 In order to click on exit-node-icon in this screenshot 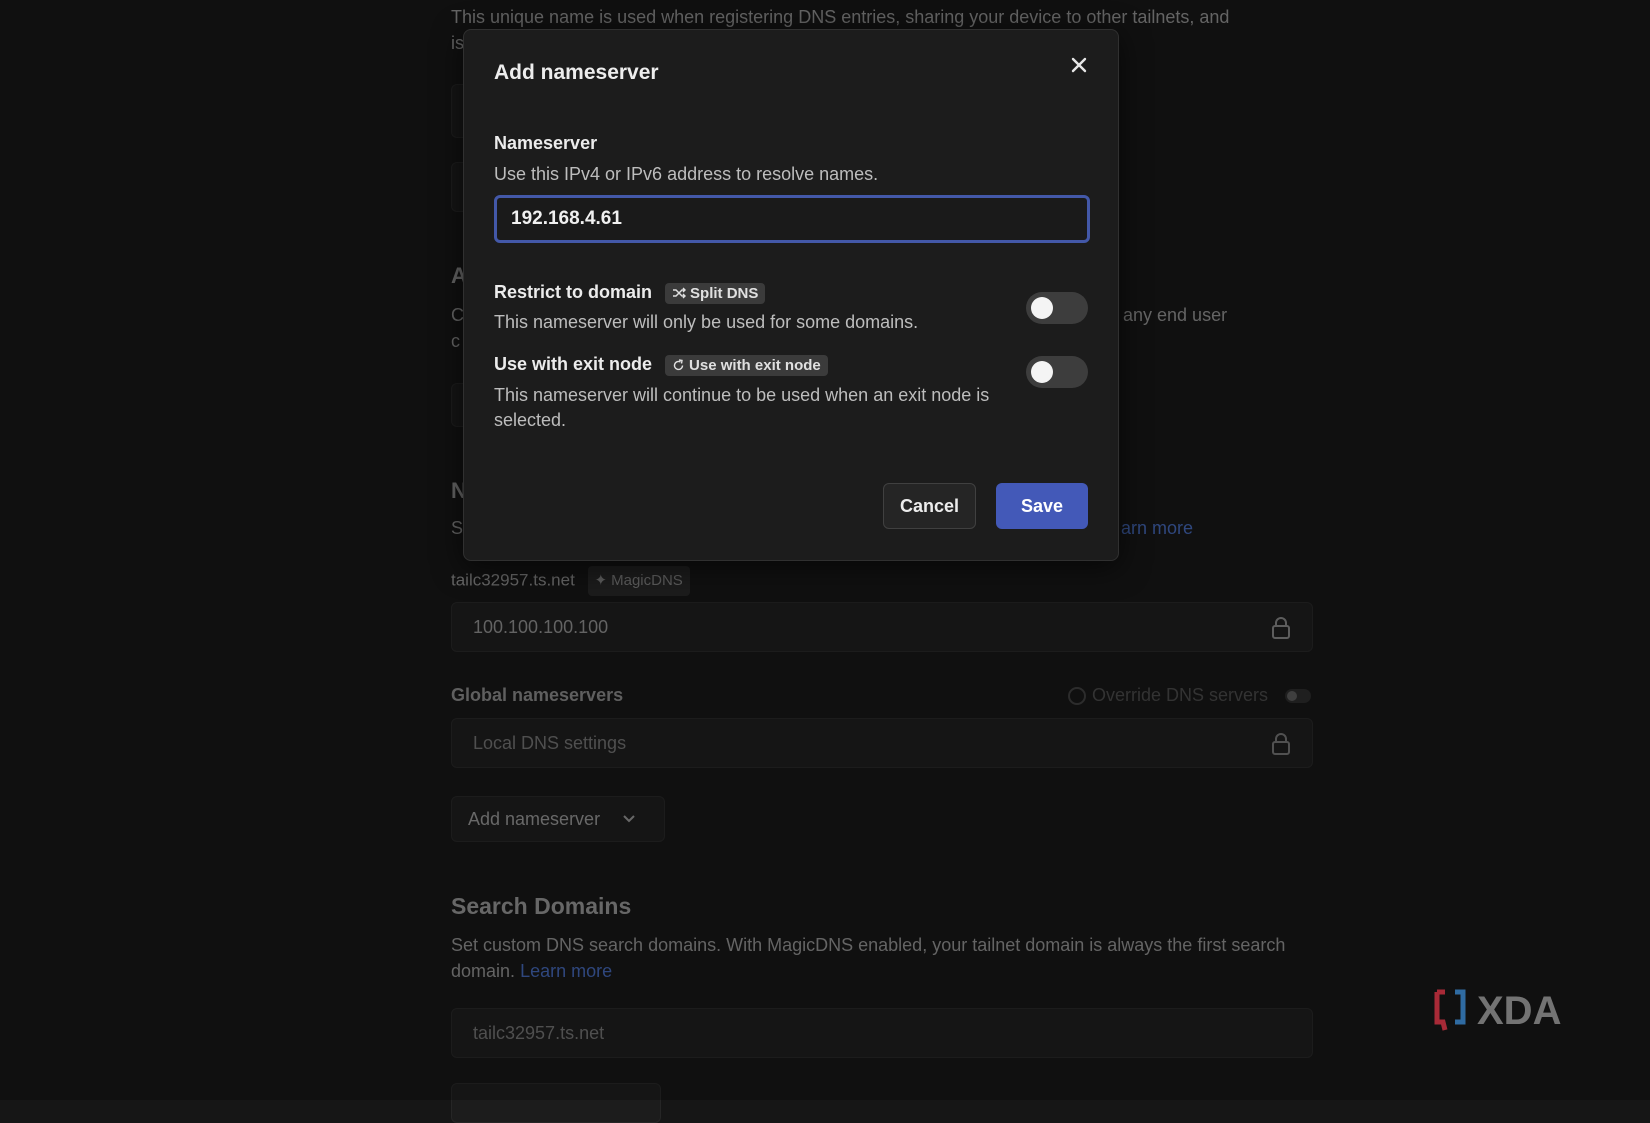, I will do `click(678, 364)`.